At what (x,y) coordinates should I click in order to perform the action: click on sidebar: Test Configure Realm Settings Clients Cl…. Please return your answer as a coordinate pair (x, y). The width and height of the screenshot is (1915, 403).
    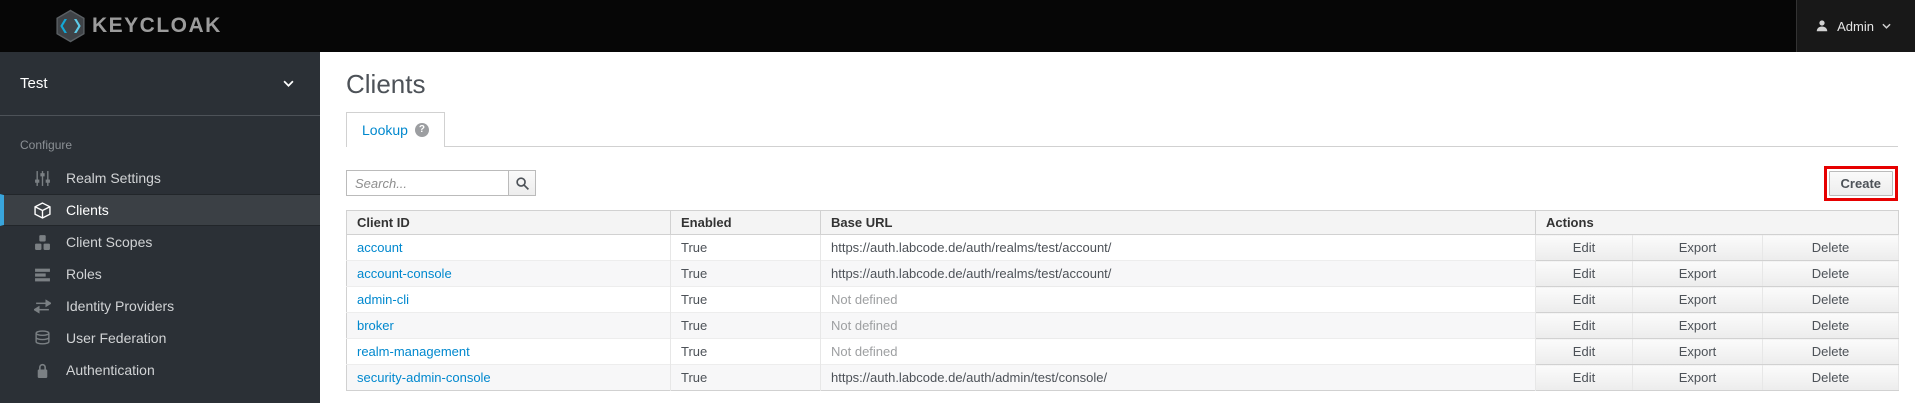
    Looking at the image, I should click on (160, 227).